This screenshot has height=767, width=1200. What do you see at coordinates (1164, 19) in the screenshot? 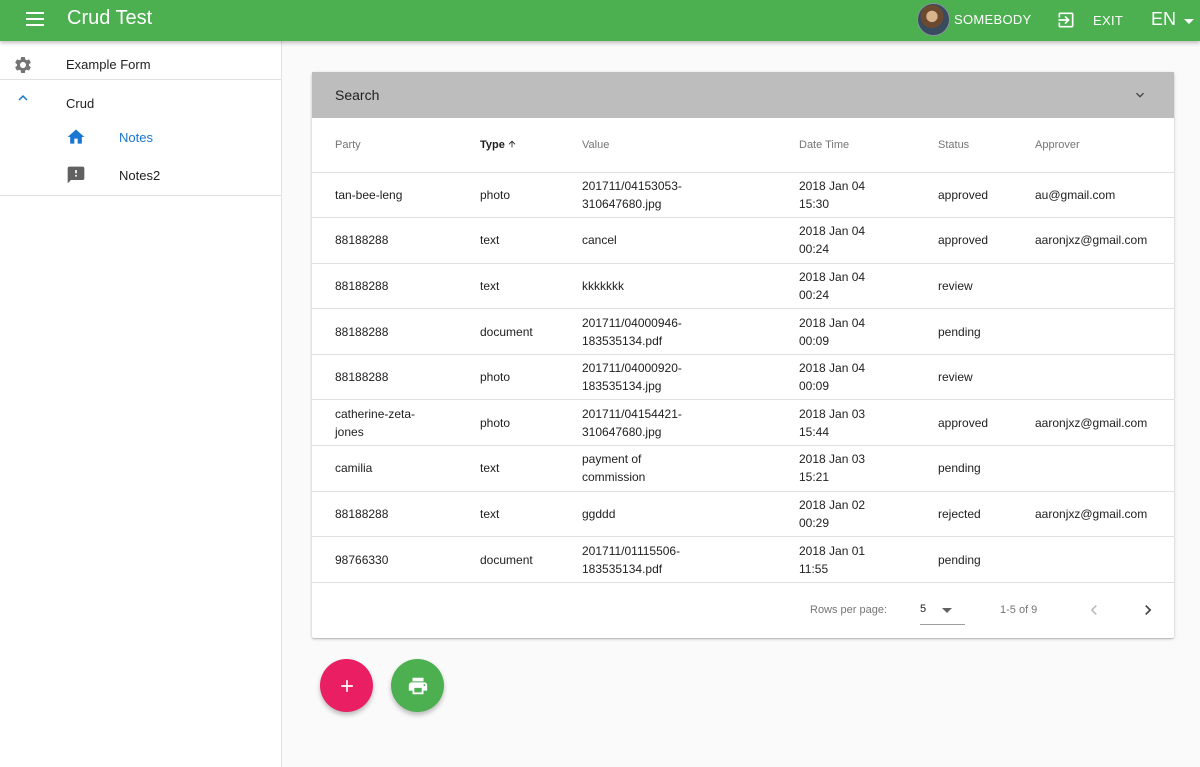
I see `language-label: EN` at bounding box center [1164, 19].